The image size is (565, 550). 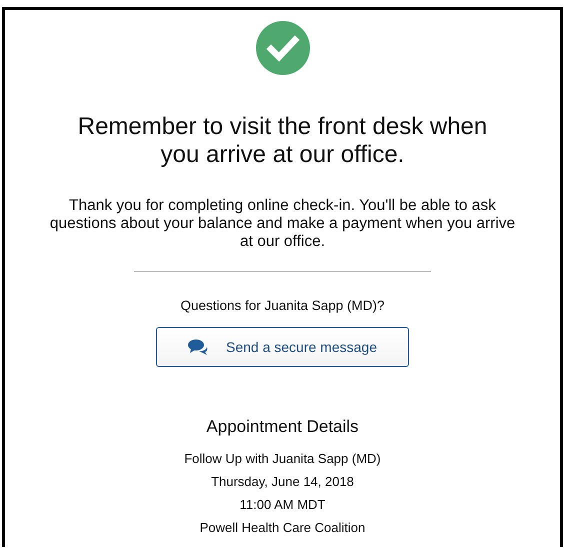 What do you see at coordinates (283, 528) in the screenshot?
I see `details-line: Powell Health Care Coalition` at bounding box center [283, 528].